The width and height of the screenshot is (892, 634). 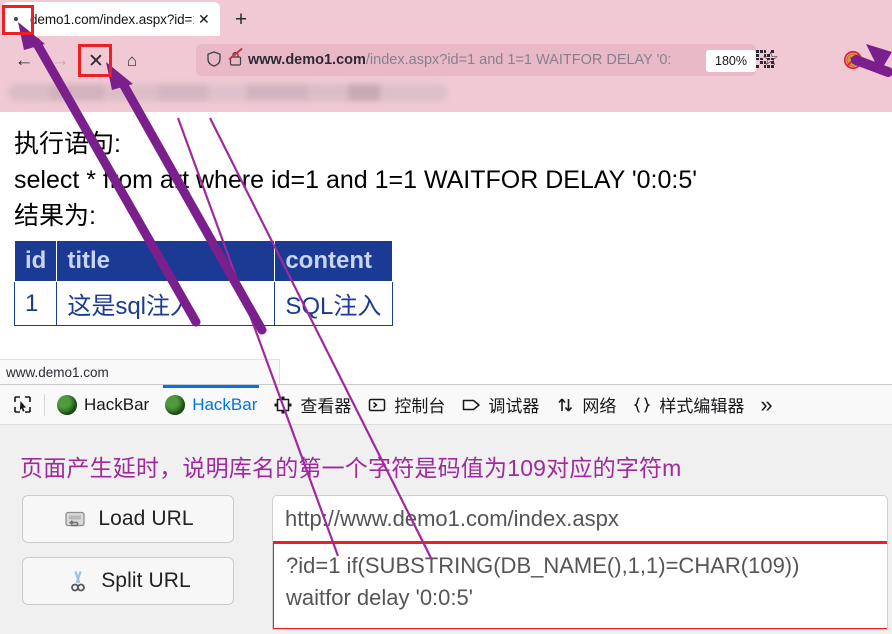 I want to click on devtools-overflow-button: », so click(x=766, y=405).